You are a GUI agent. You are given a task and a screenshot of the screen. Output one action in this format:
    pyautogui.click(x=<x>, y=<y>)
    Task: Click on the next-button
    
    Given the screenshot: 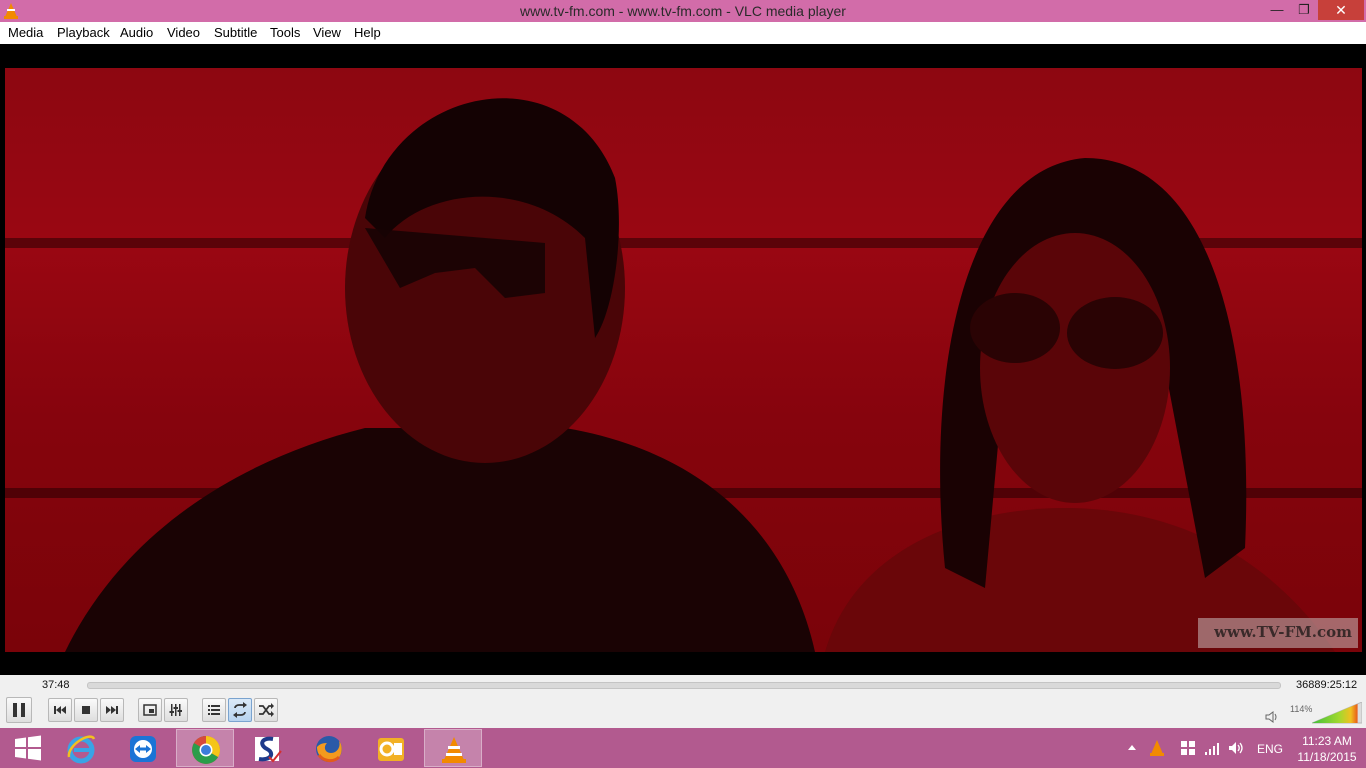 What is the action you would take?
    pyautogui.click(x=112, y=710)
    